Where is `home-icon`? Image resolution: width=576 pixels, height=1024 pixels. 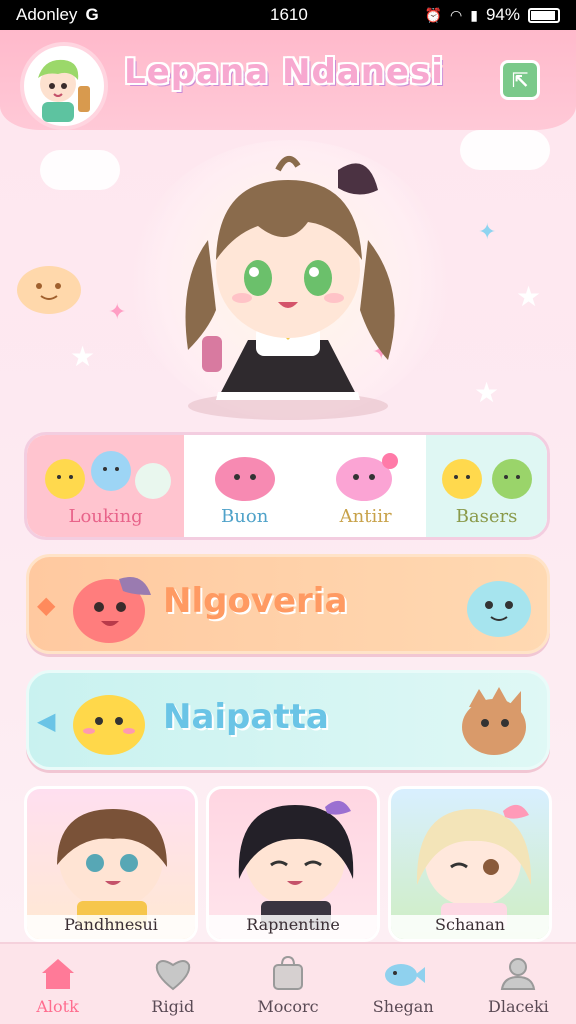 home-icon is located at coordinates (58, 973).